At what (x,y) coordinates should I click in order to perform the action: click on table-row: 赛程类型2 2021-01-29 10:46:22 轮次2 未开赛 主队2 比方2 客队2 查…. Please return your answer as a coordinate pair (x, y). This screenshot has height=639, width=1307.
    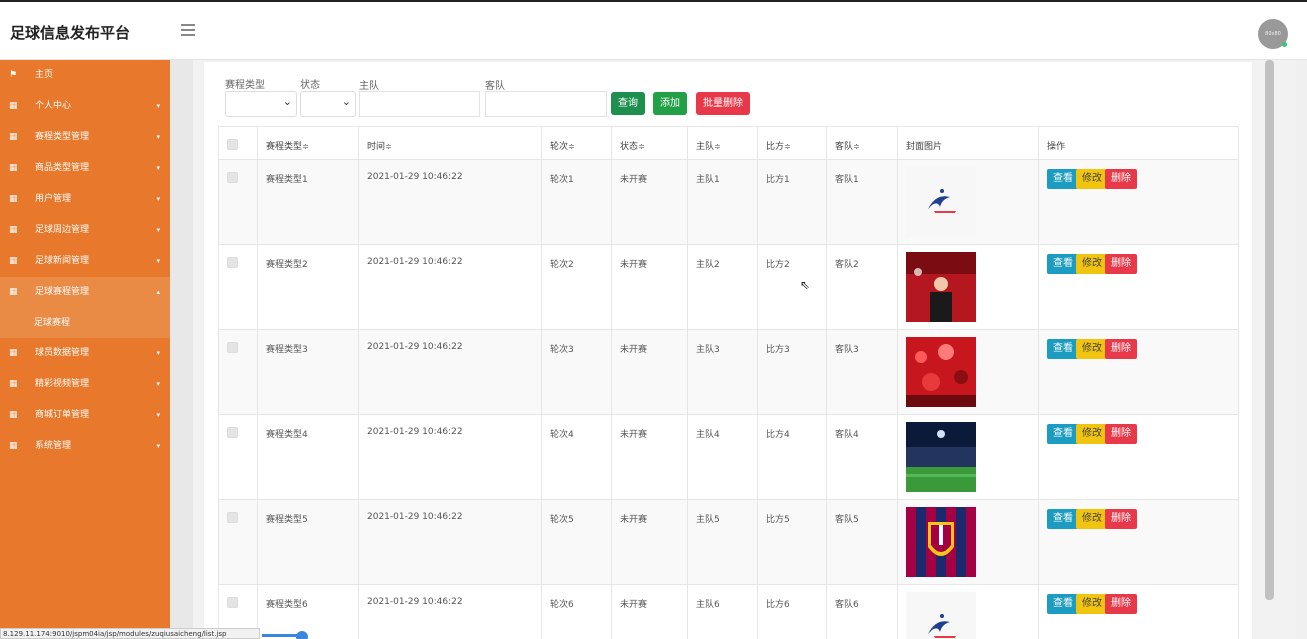
    Looking at the image, I should click on (728, 287).